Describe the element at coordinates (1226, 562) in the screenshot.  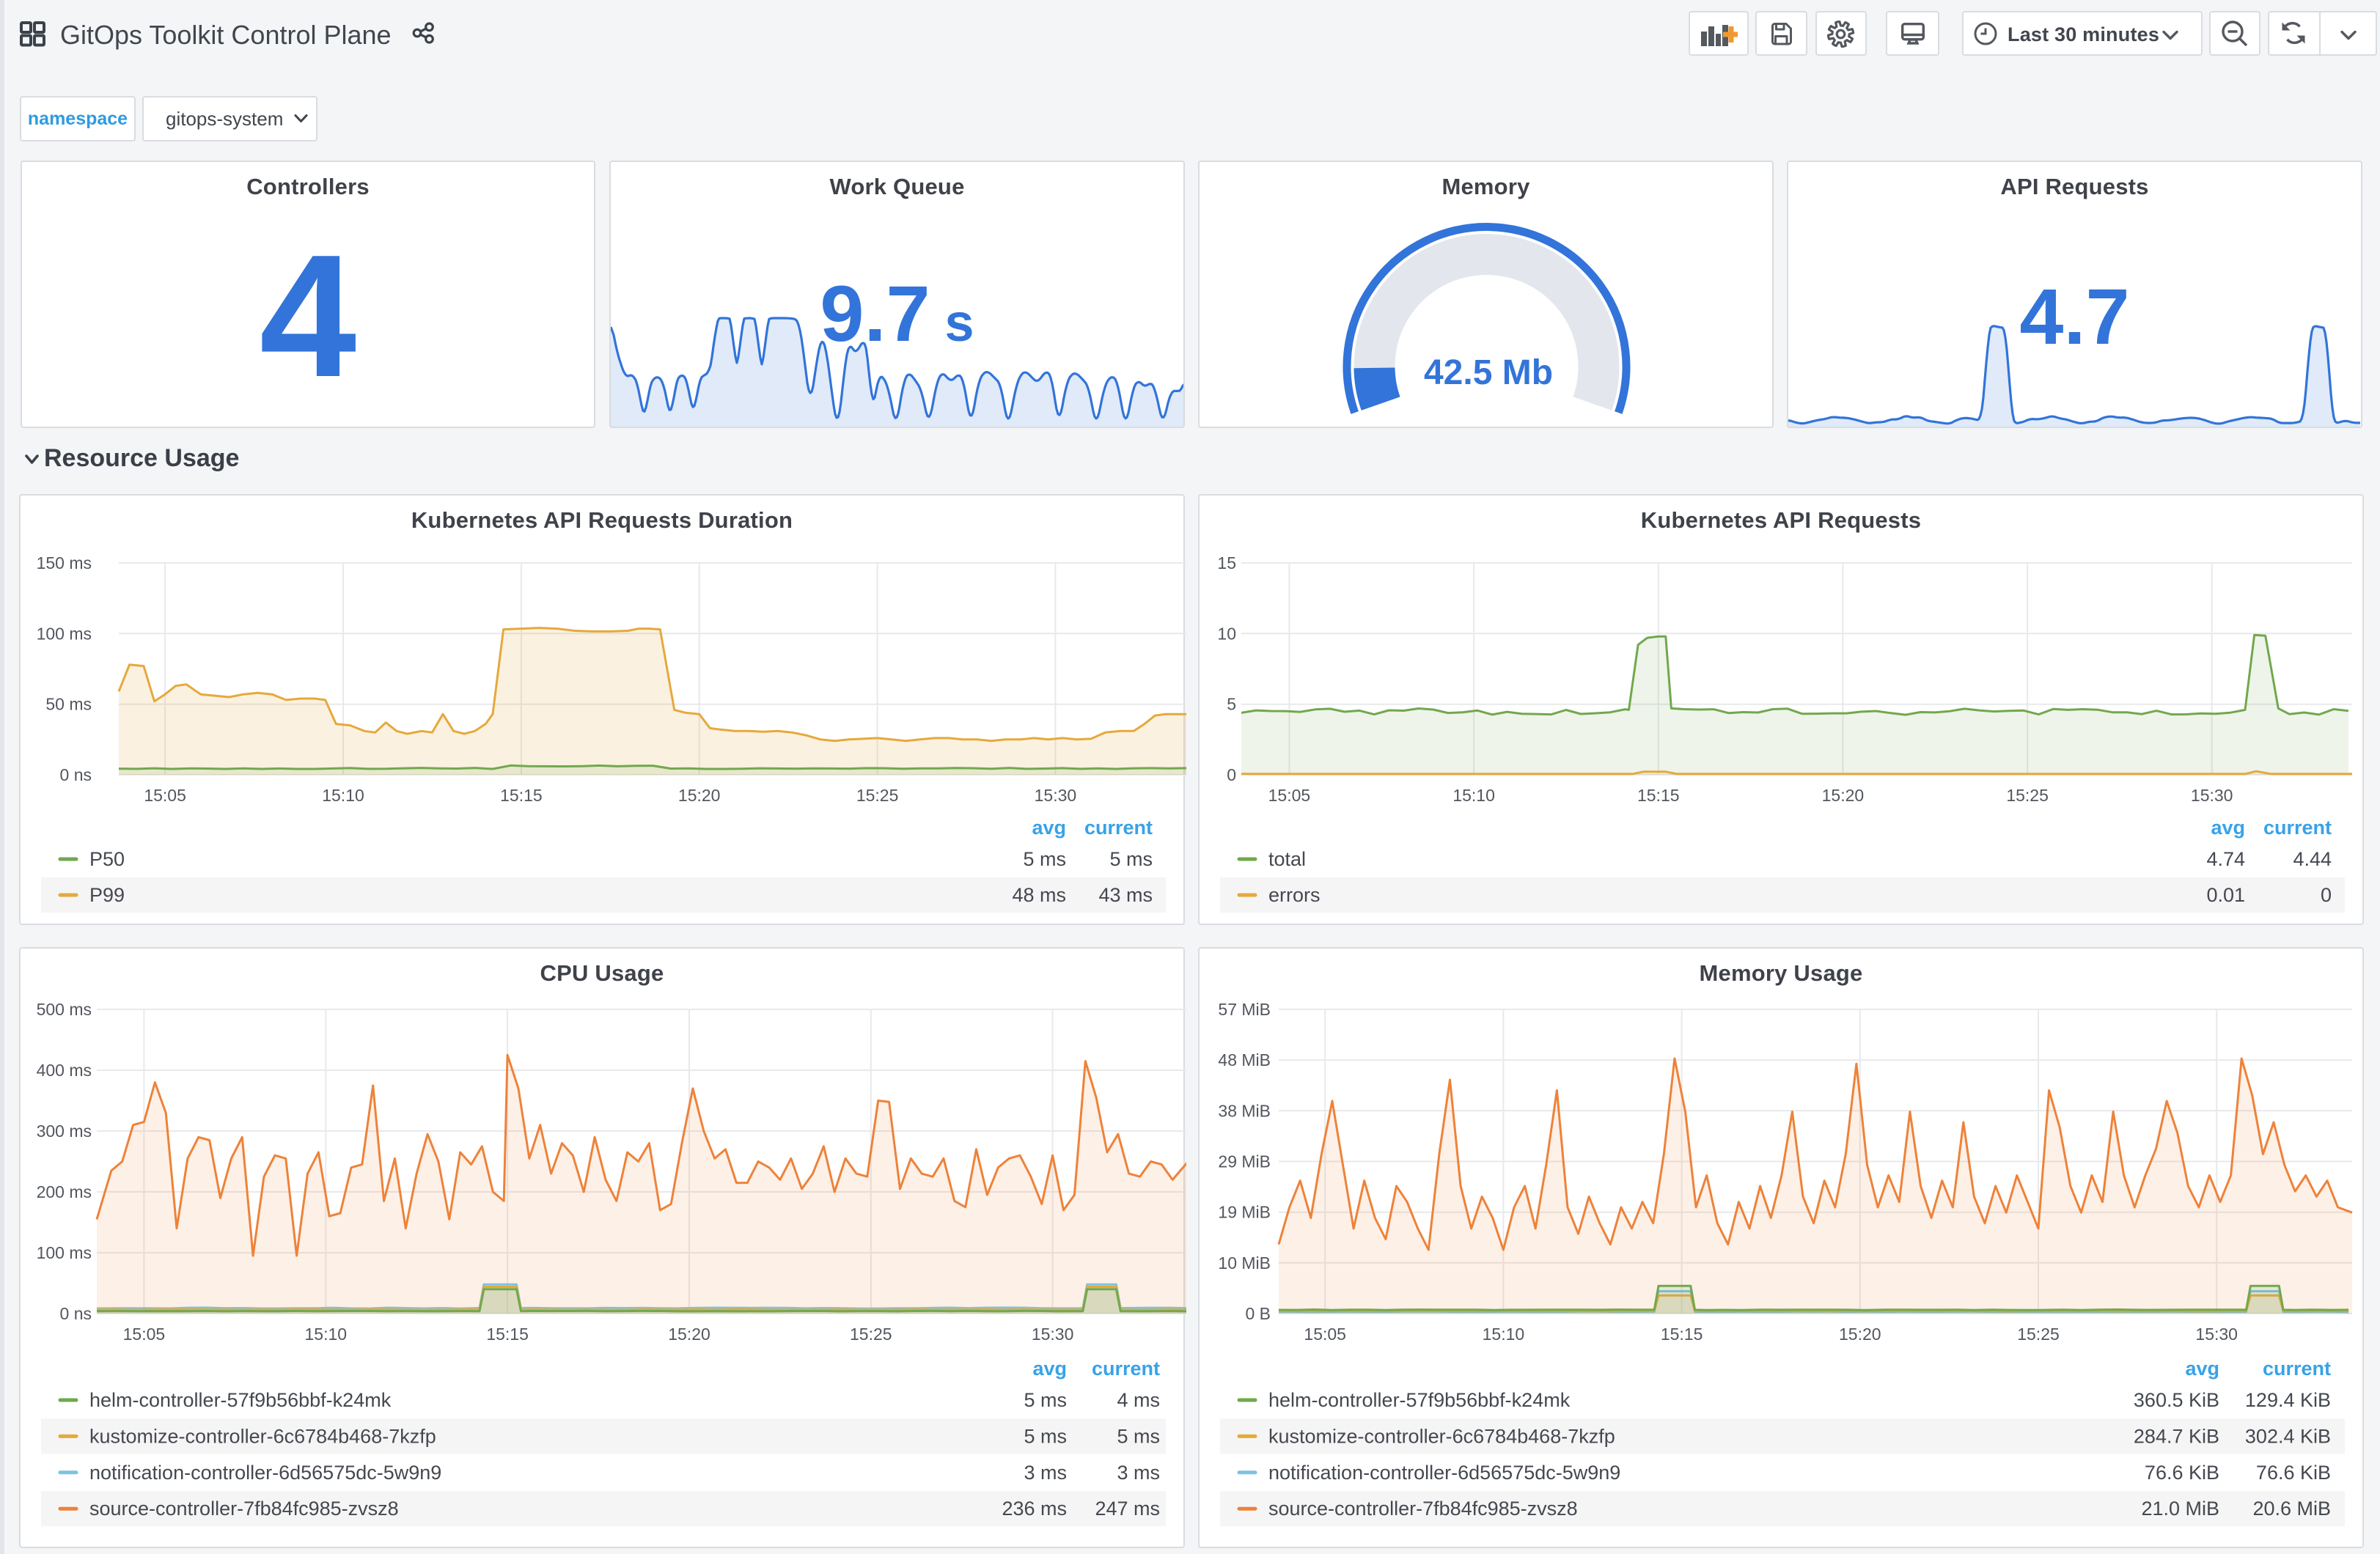
I see `svg-text: 15` at that location.